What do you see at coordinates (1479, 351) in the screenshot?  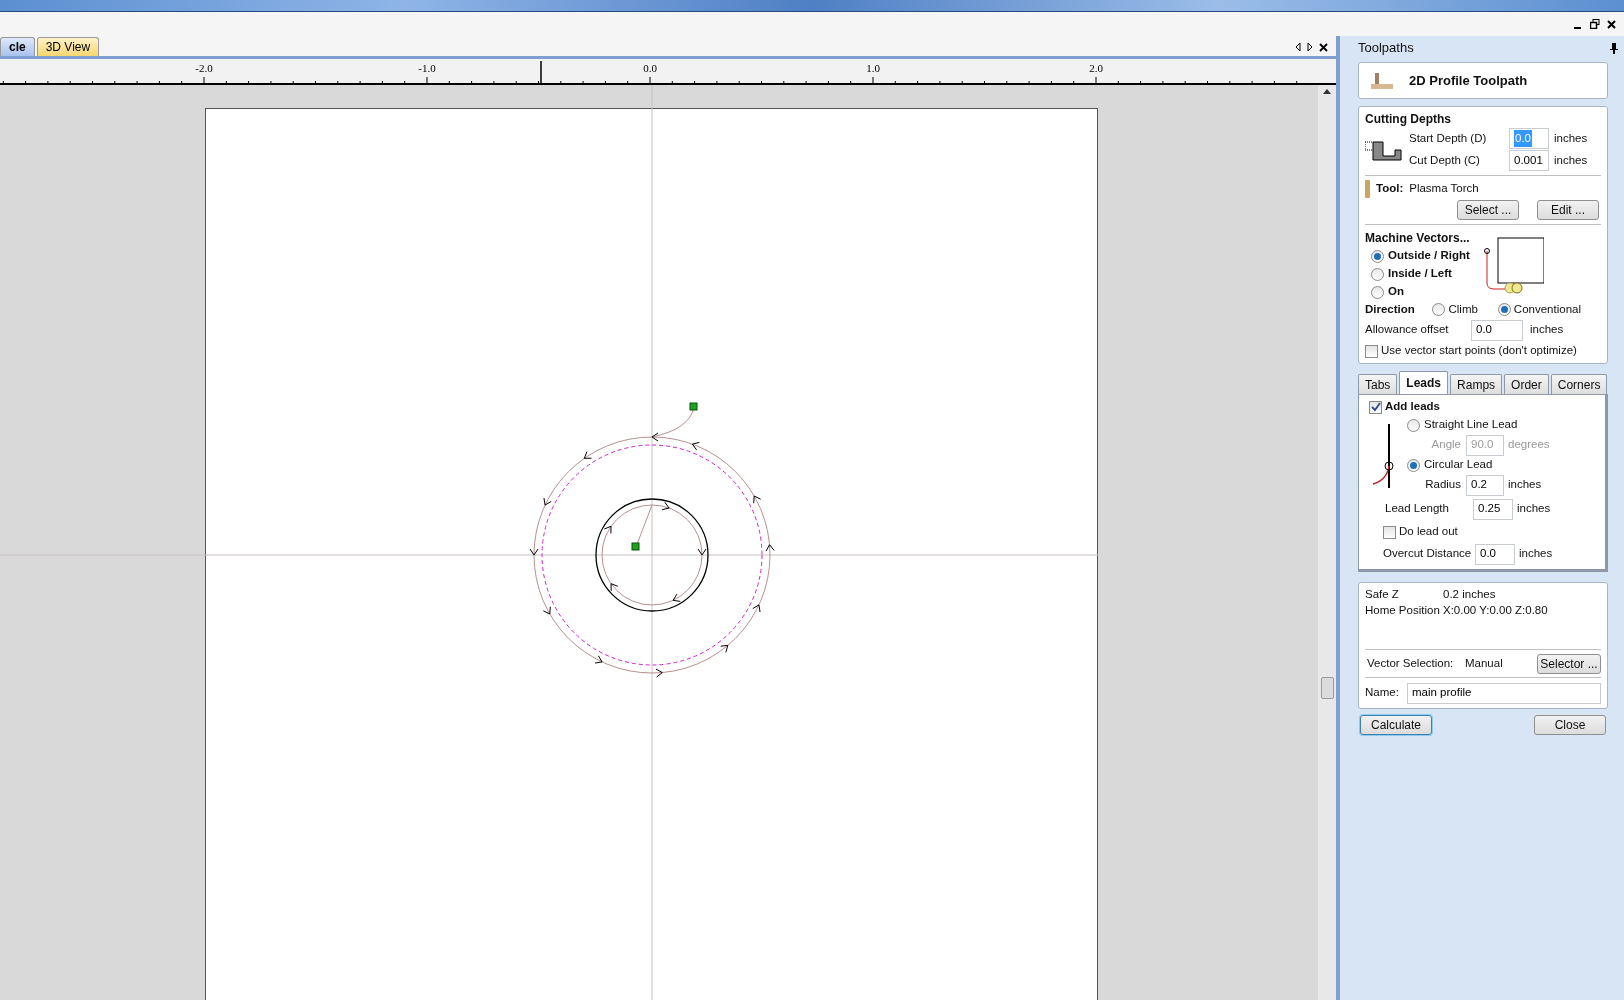 I see `option-label: Use vector start points (don't optimize)` at bounding box center [1479, 351].